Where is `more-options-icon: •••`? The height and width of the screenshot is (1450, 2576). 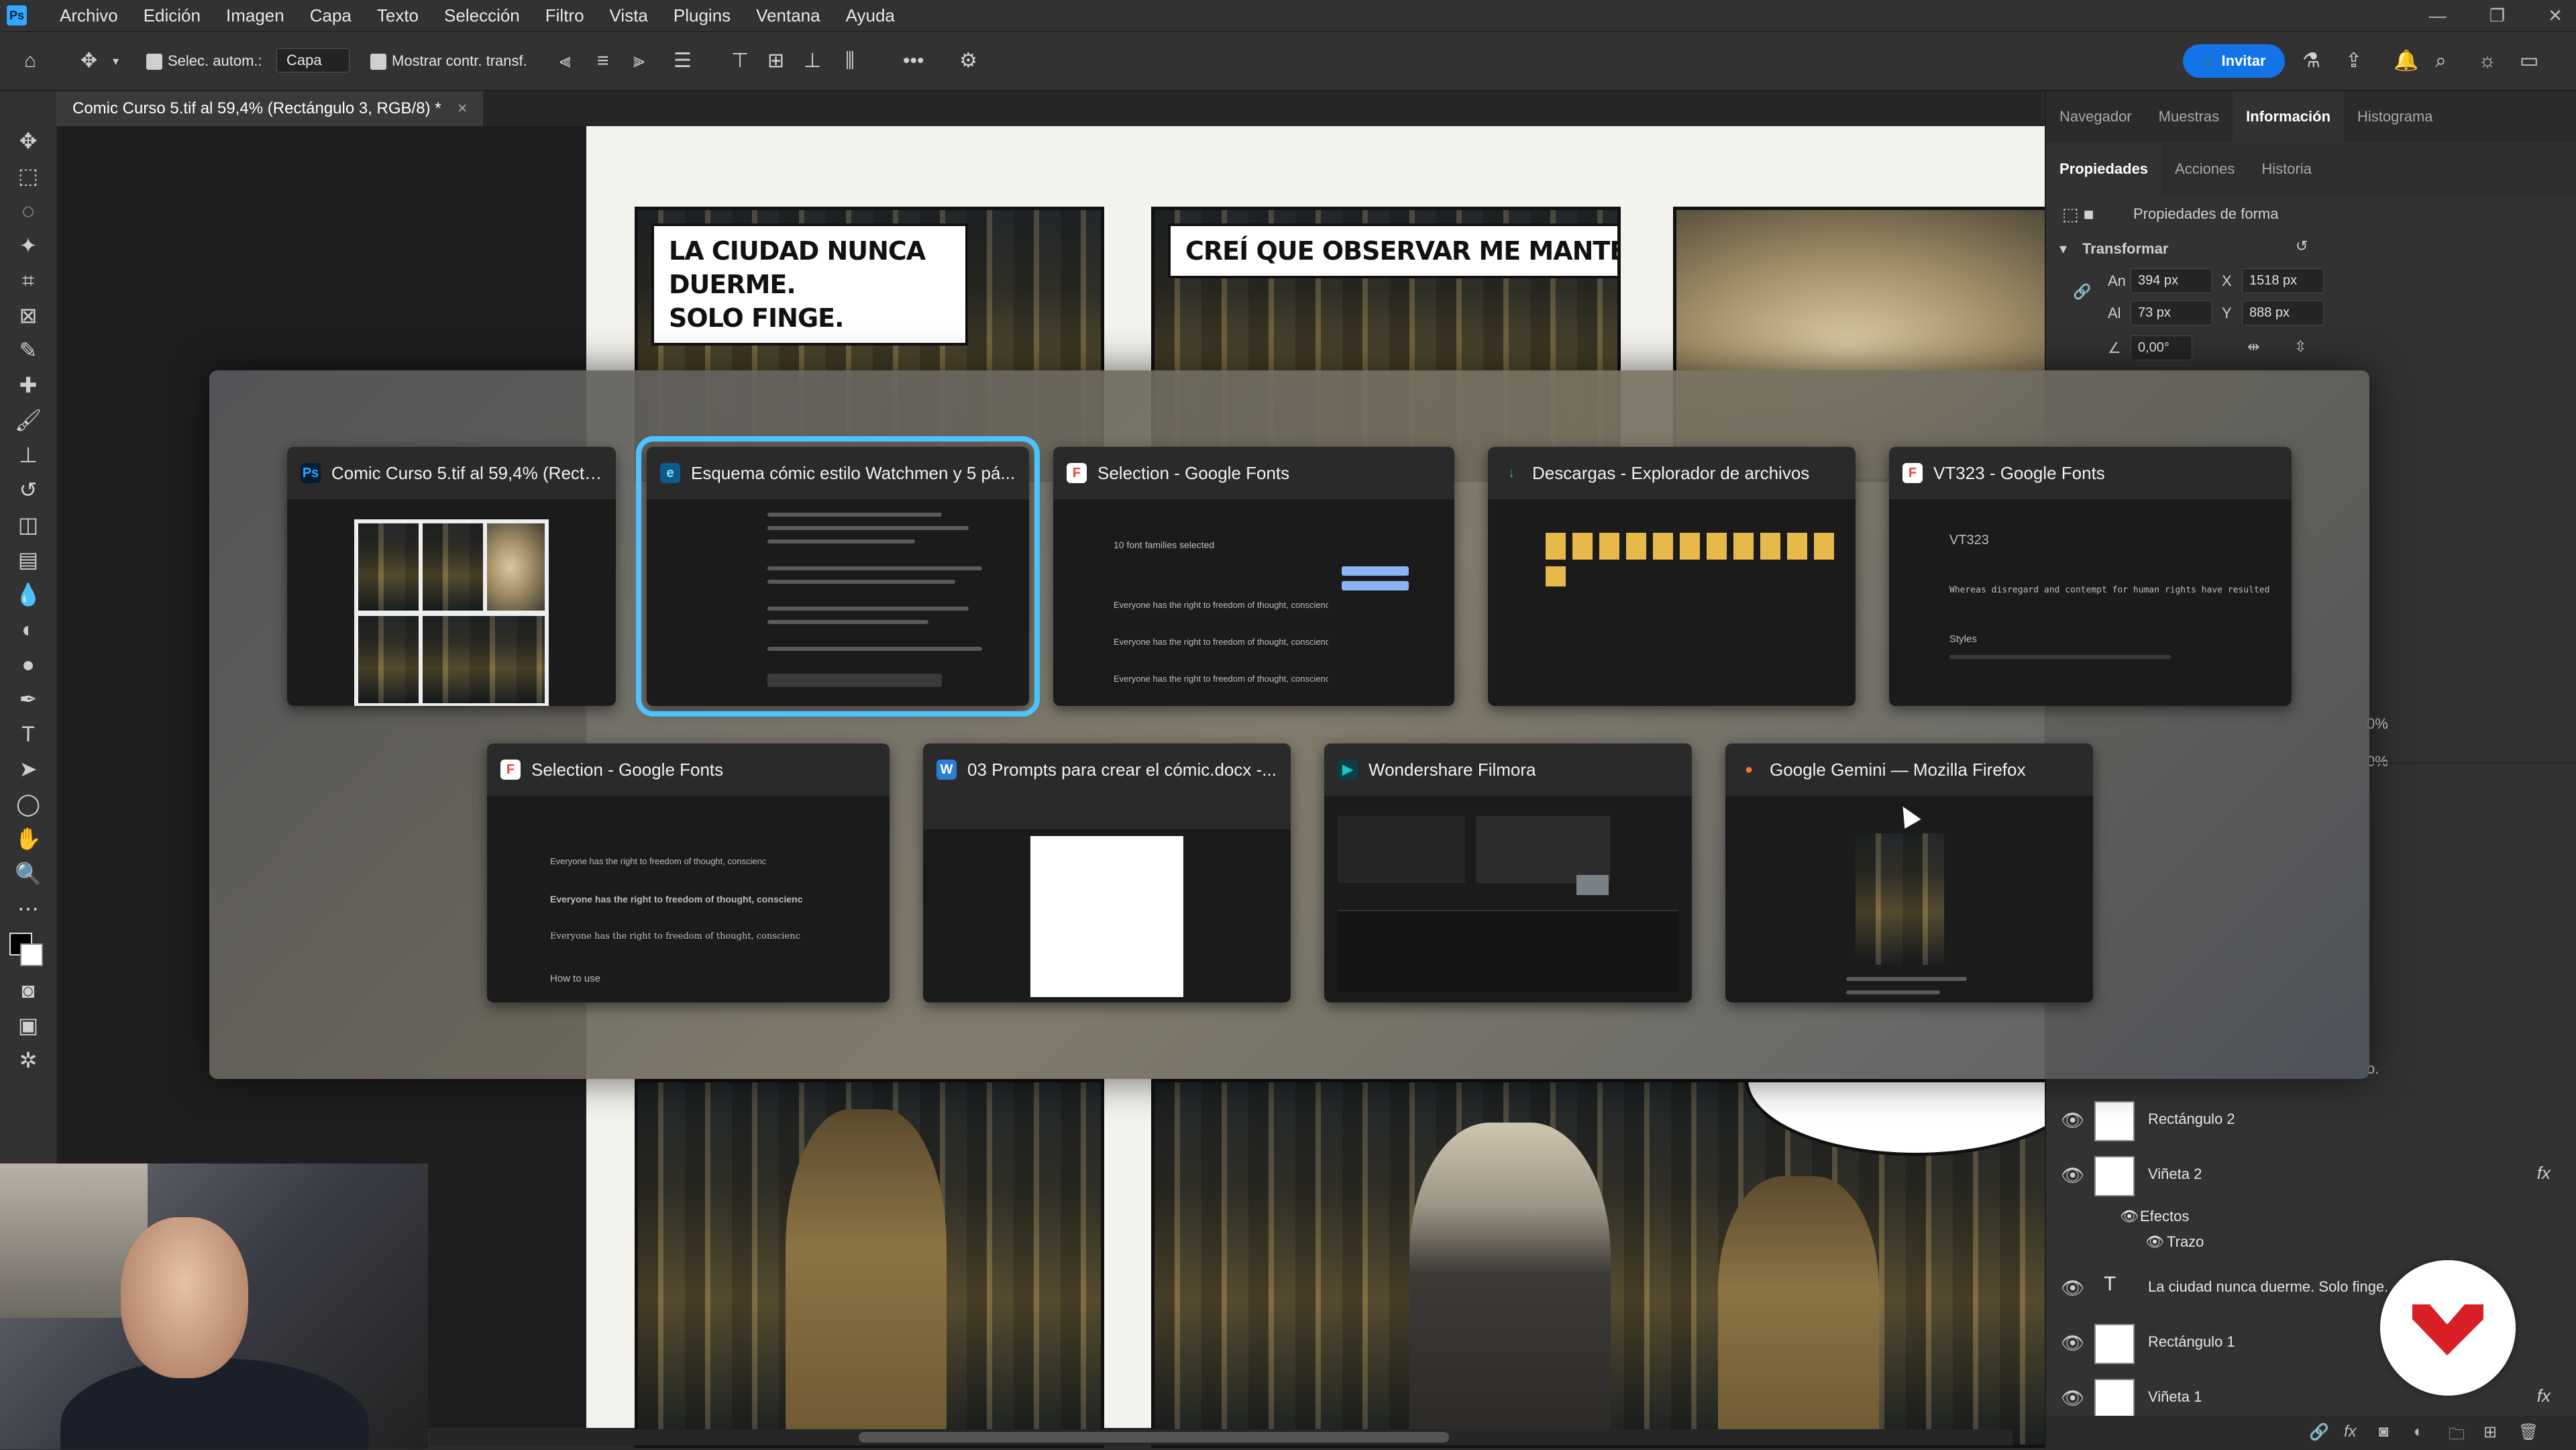 more-options-icon: ••• is located at coordinates (913, 61).